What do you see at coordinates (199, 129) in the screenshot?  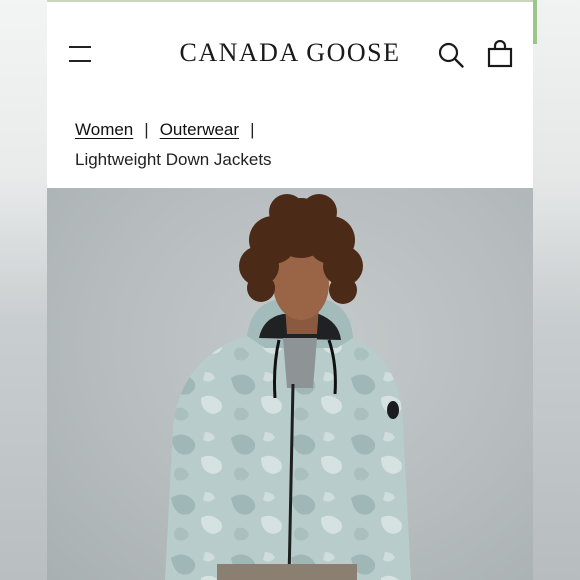 I see `breadcrumb-outerwear-link: Outerwear` at bounding box center [199, 129].